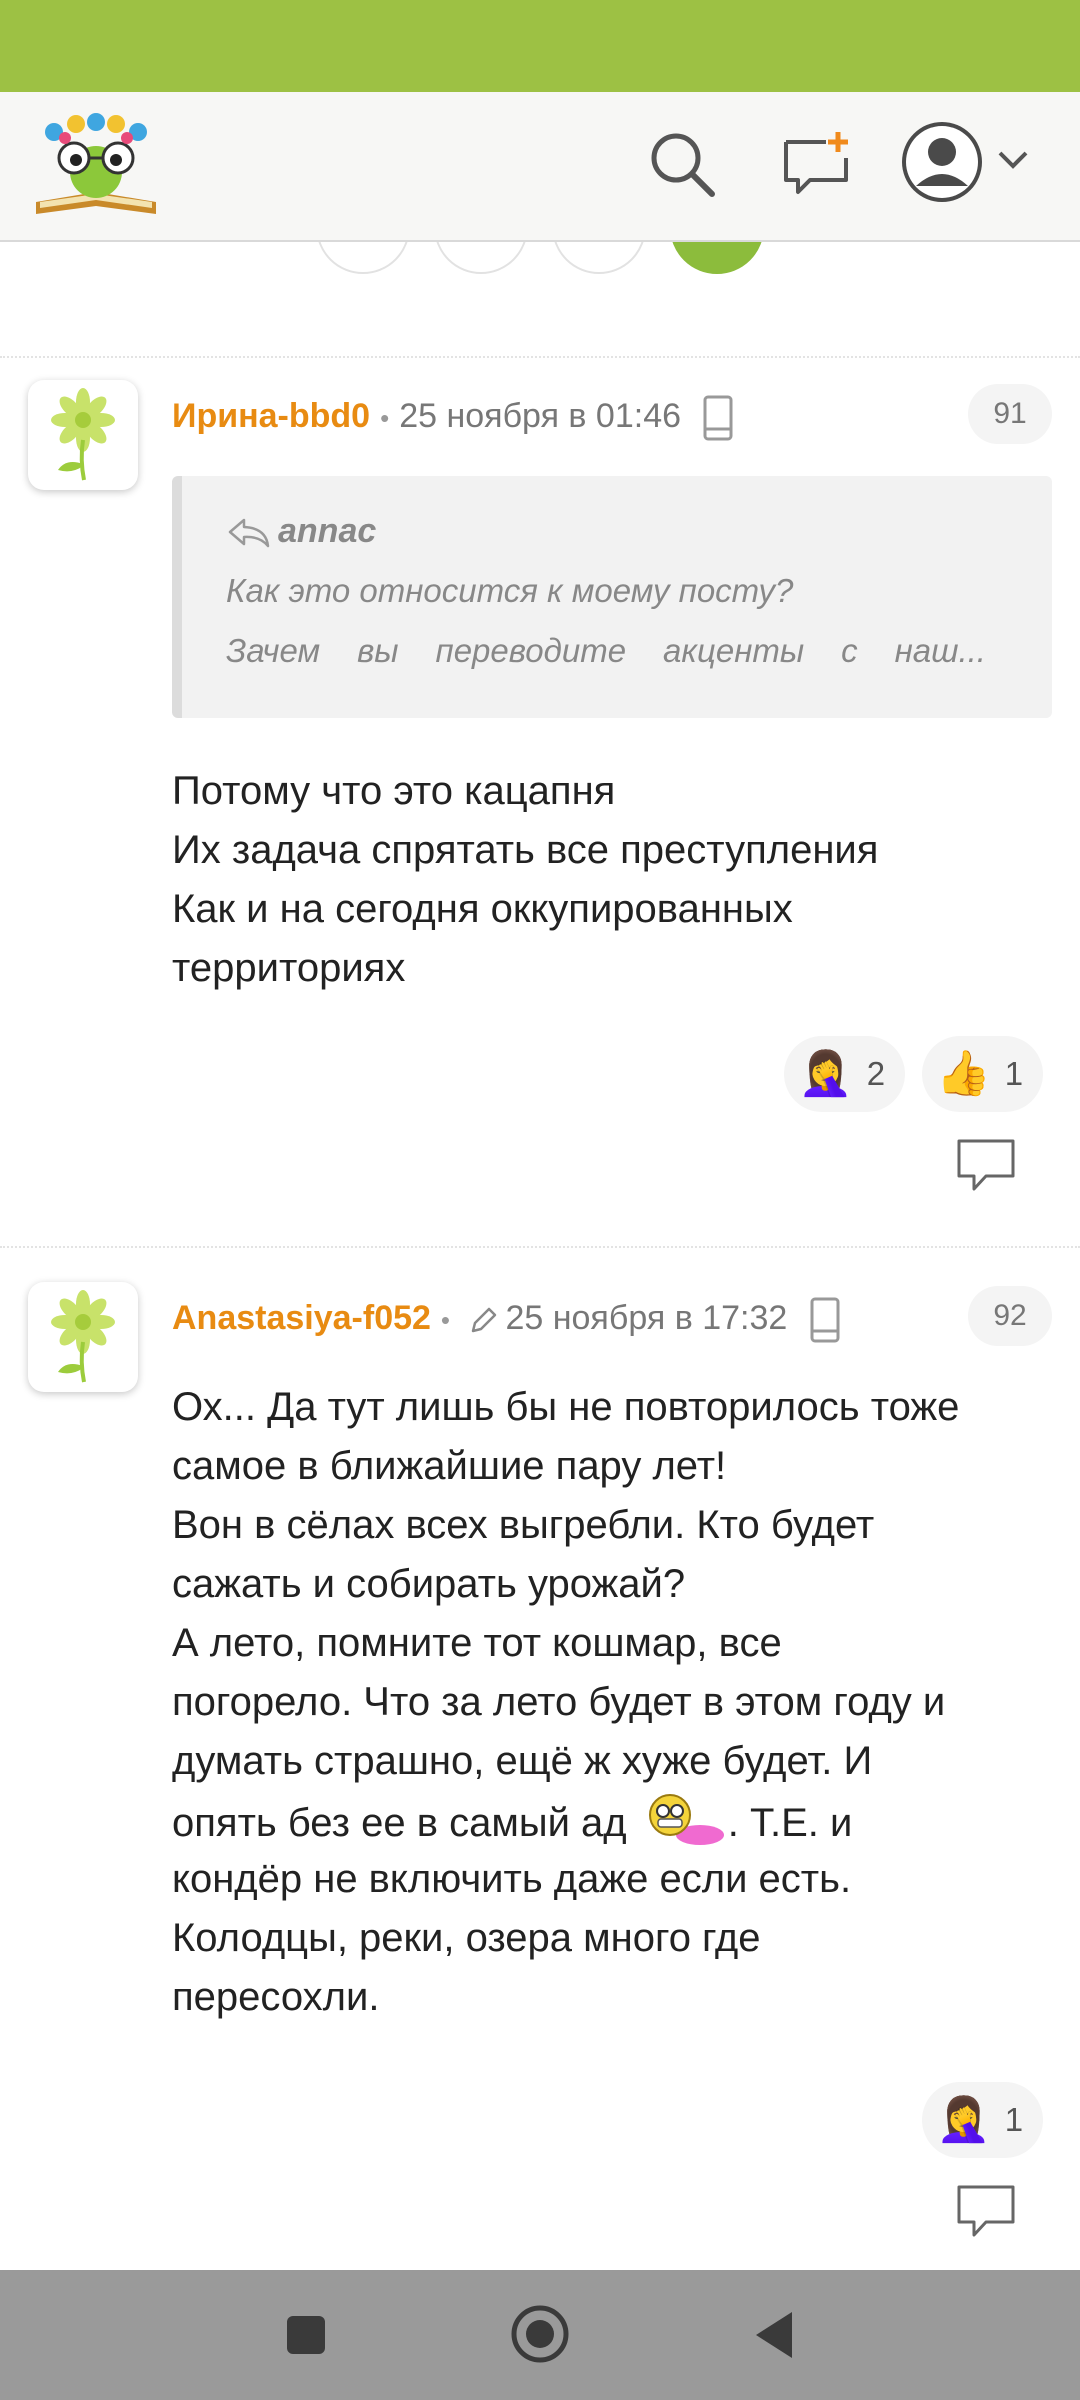 The image size is (1080, 2400). What do you see at coordinates (1010, 414) in the screenshot?
I see `comment-number: 91` at bounding box center [1010, 414].